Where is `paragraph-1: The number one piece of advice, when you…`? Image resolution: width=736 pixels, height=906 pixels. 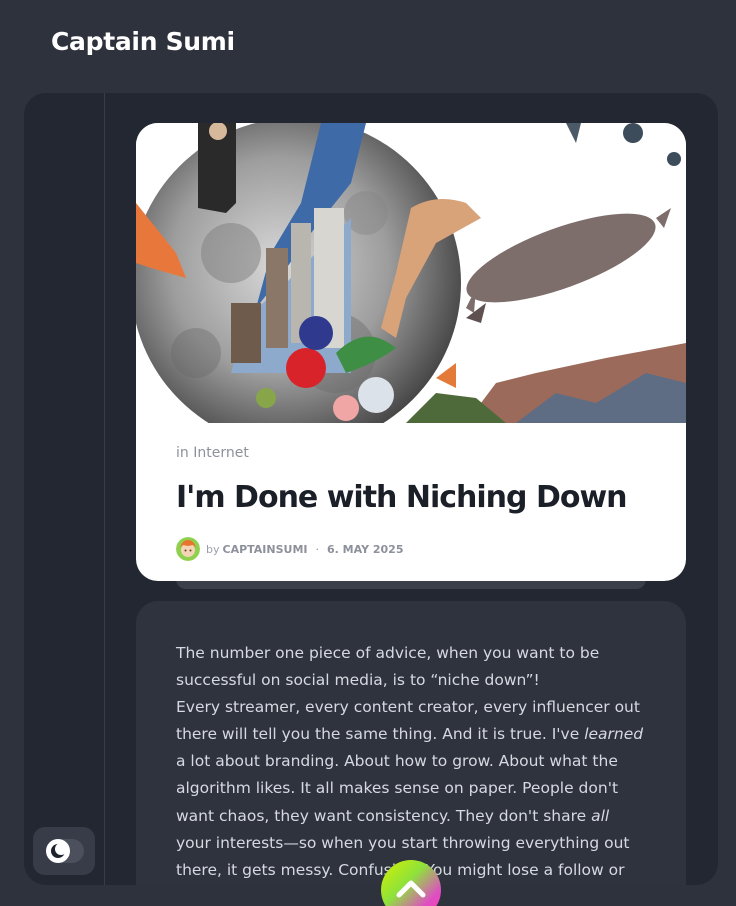 paragraph-1: The number one piece of advice, when you… is located at coordinates (388, 667).